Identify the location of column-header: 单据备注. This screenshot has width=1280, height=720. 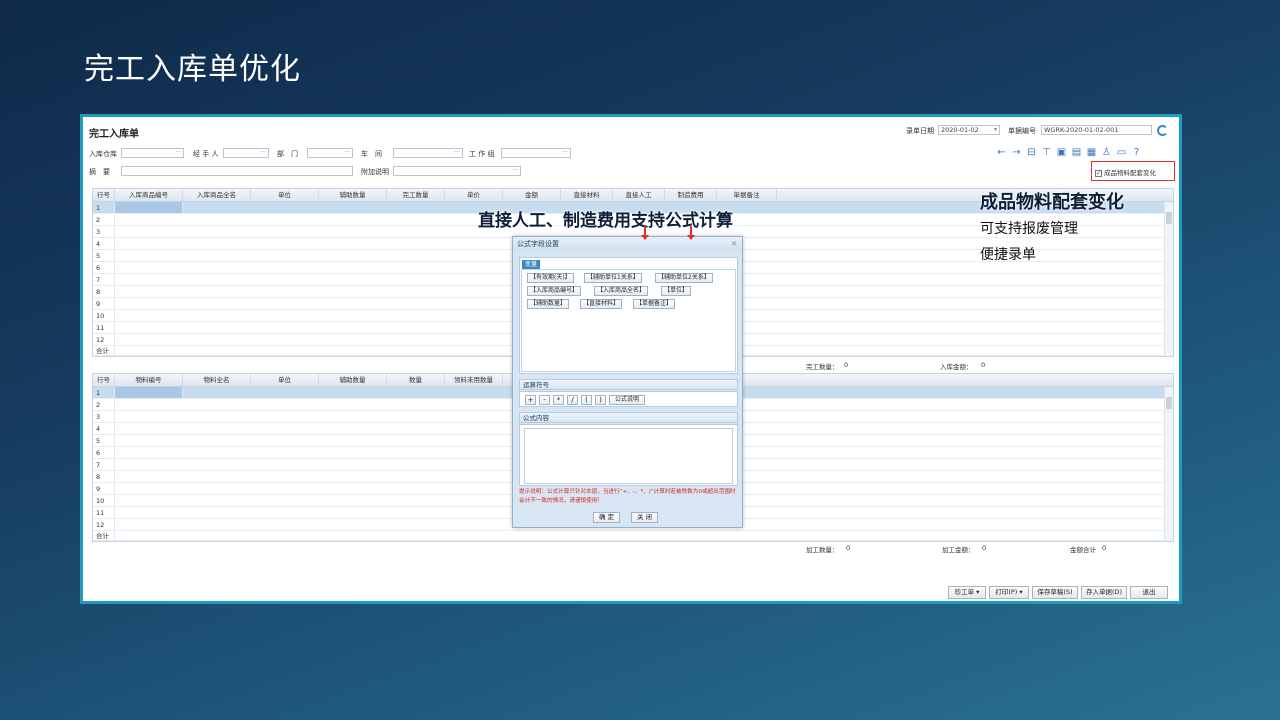
(747, 195).